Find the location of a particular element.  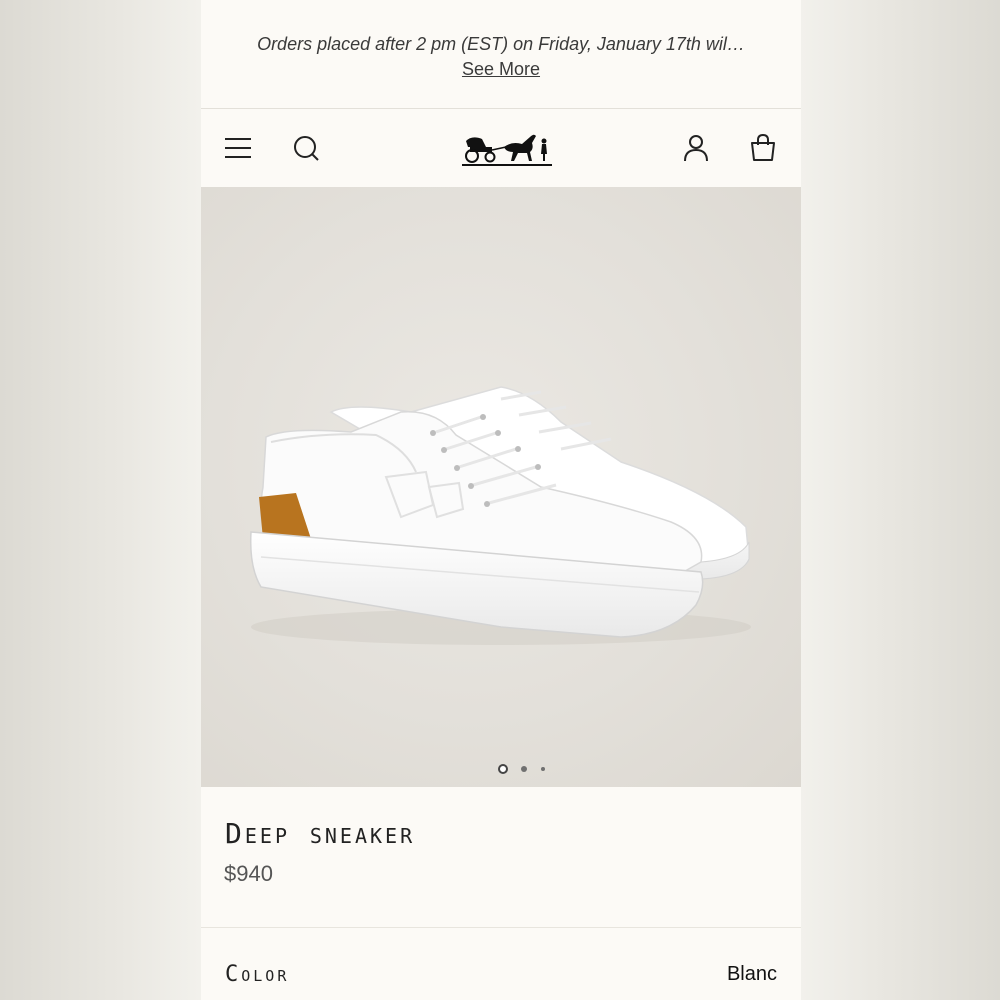

color-label: Color is located at coordinates (257, 974).